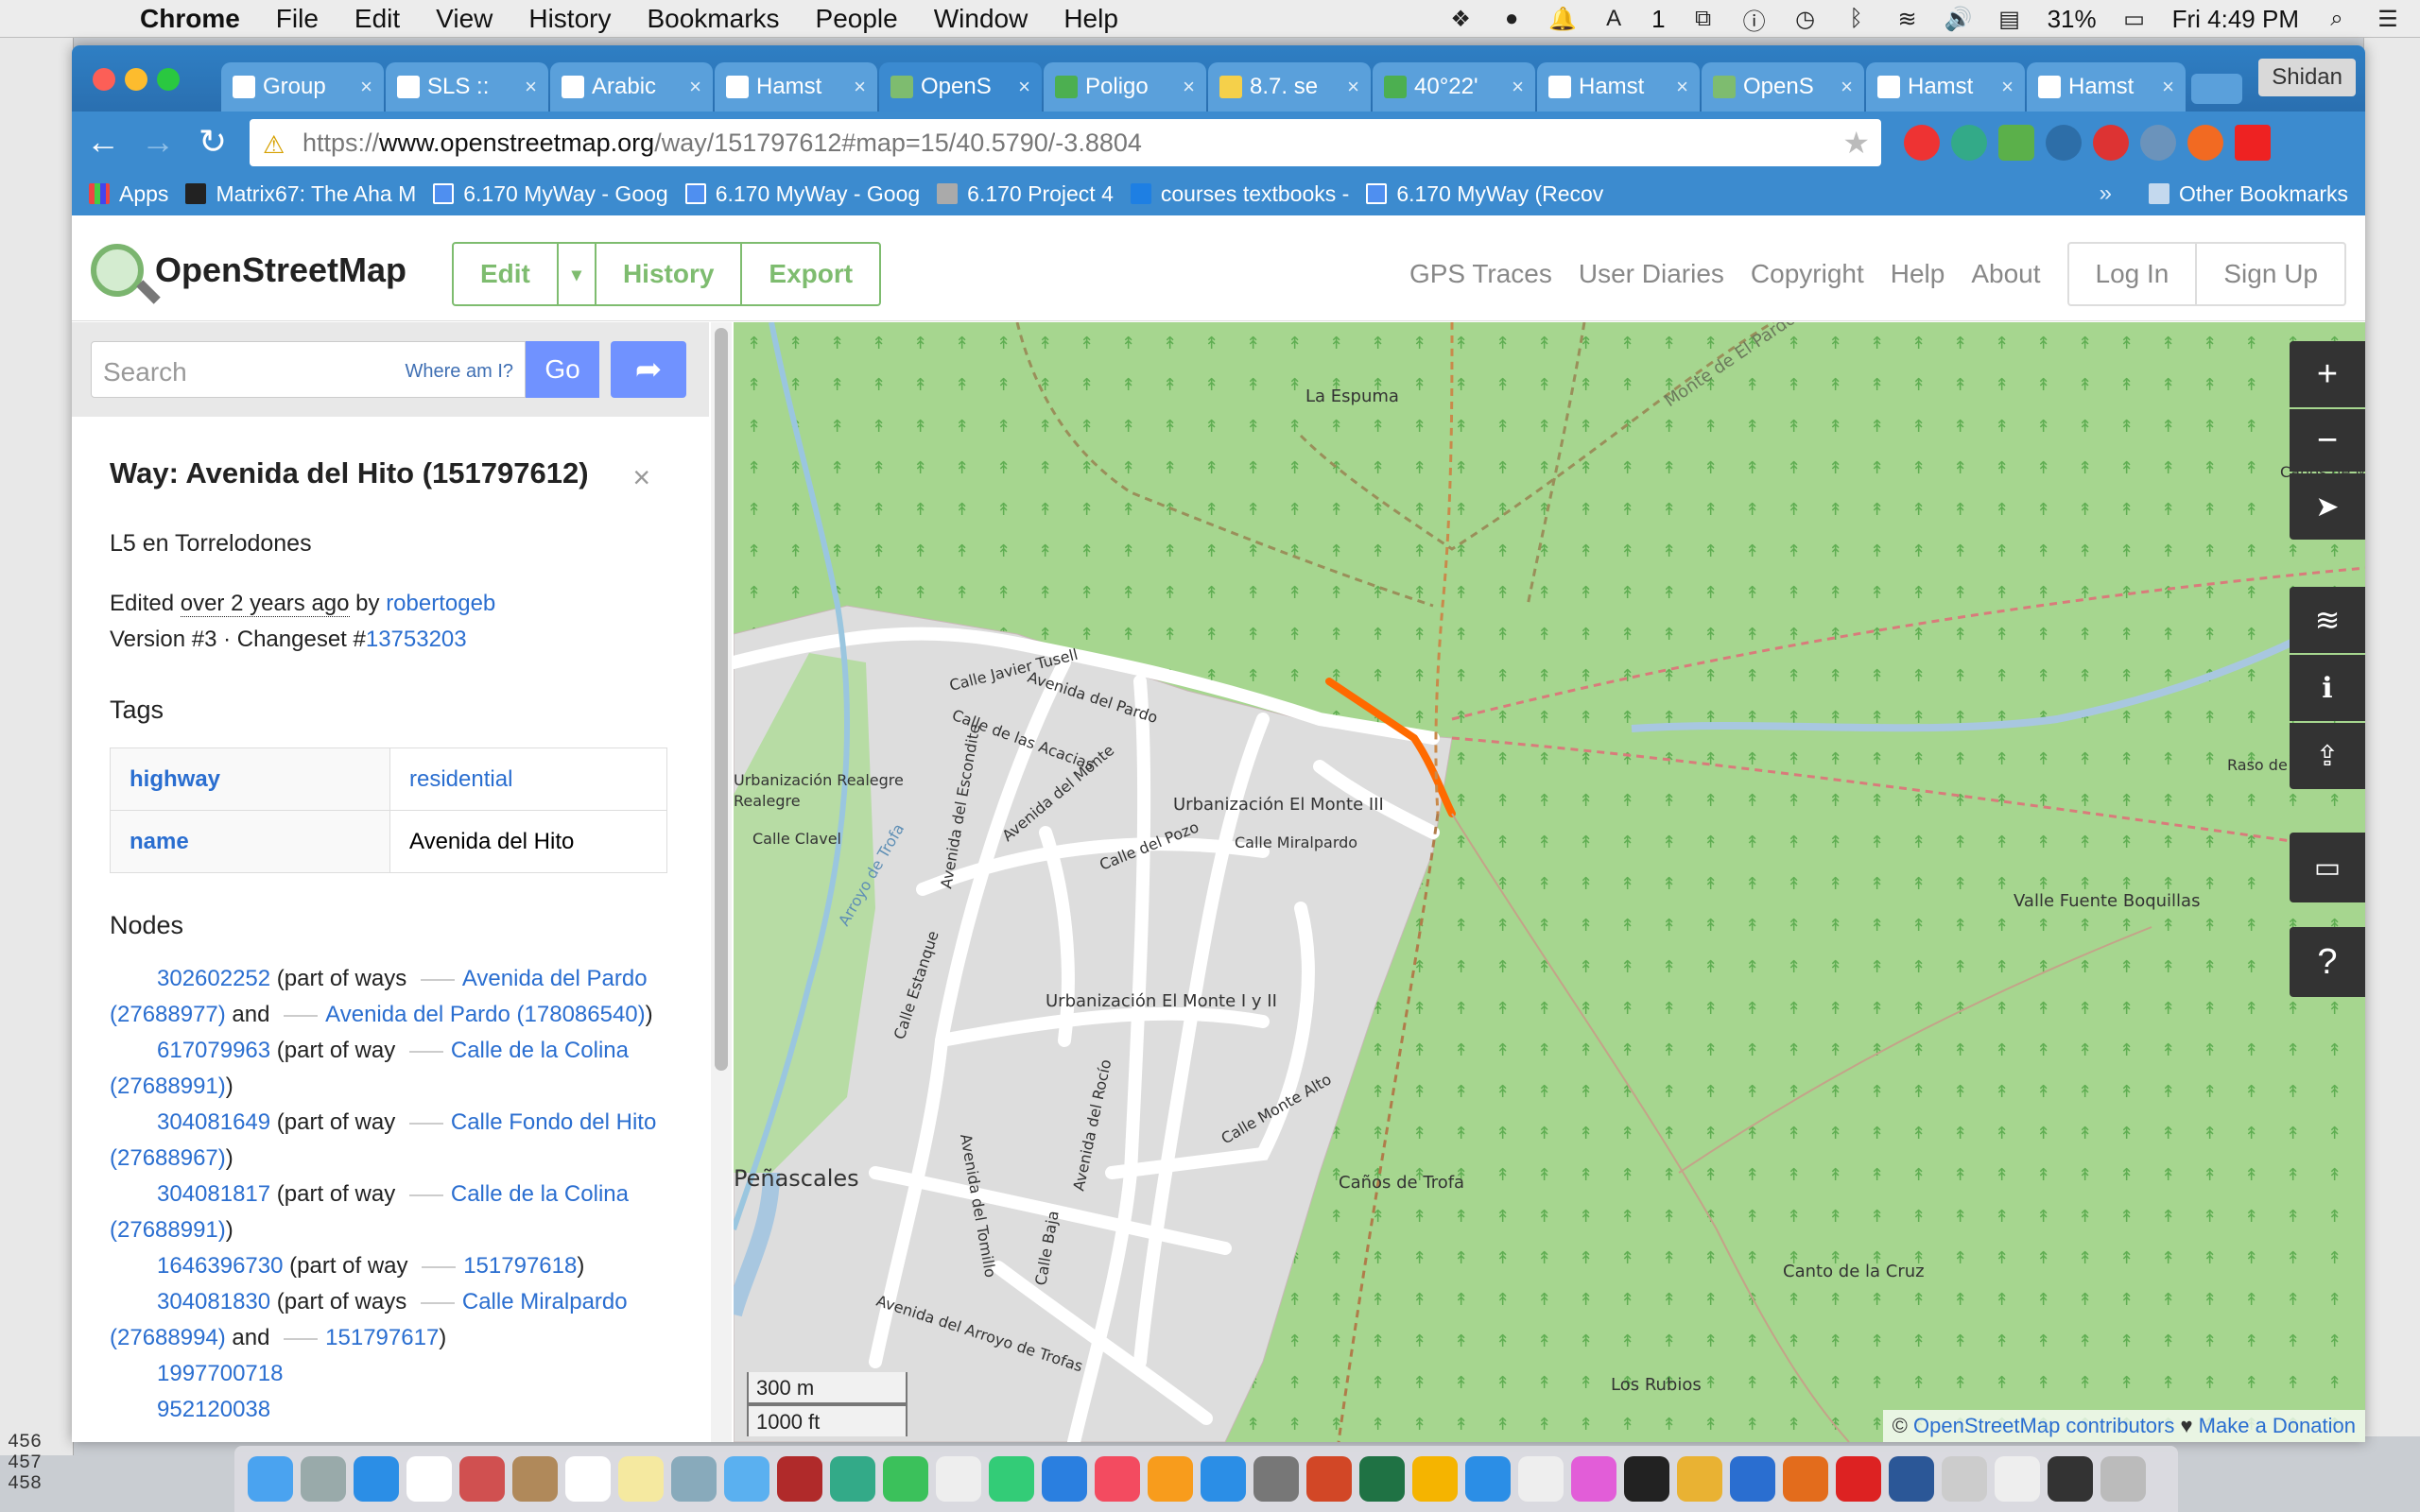  Describe the element at coordinates (482, 1479) in the screenshot. I see `mail-icon` at that location.